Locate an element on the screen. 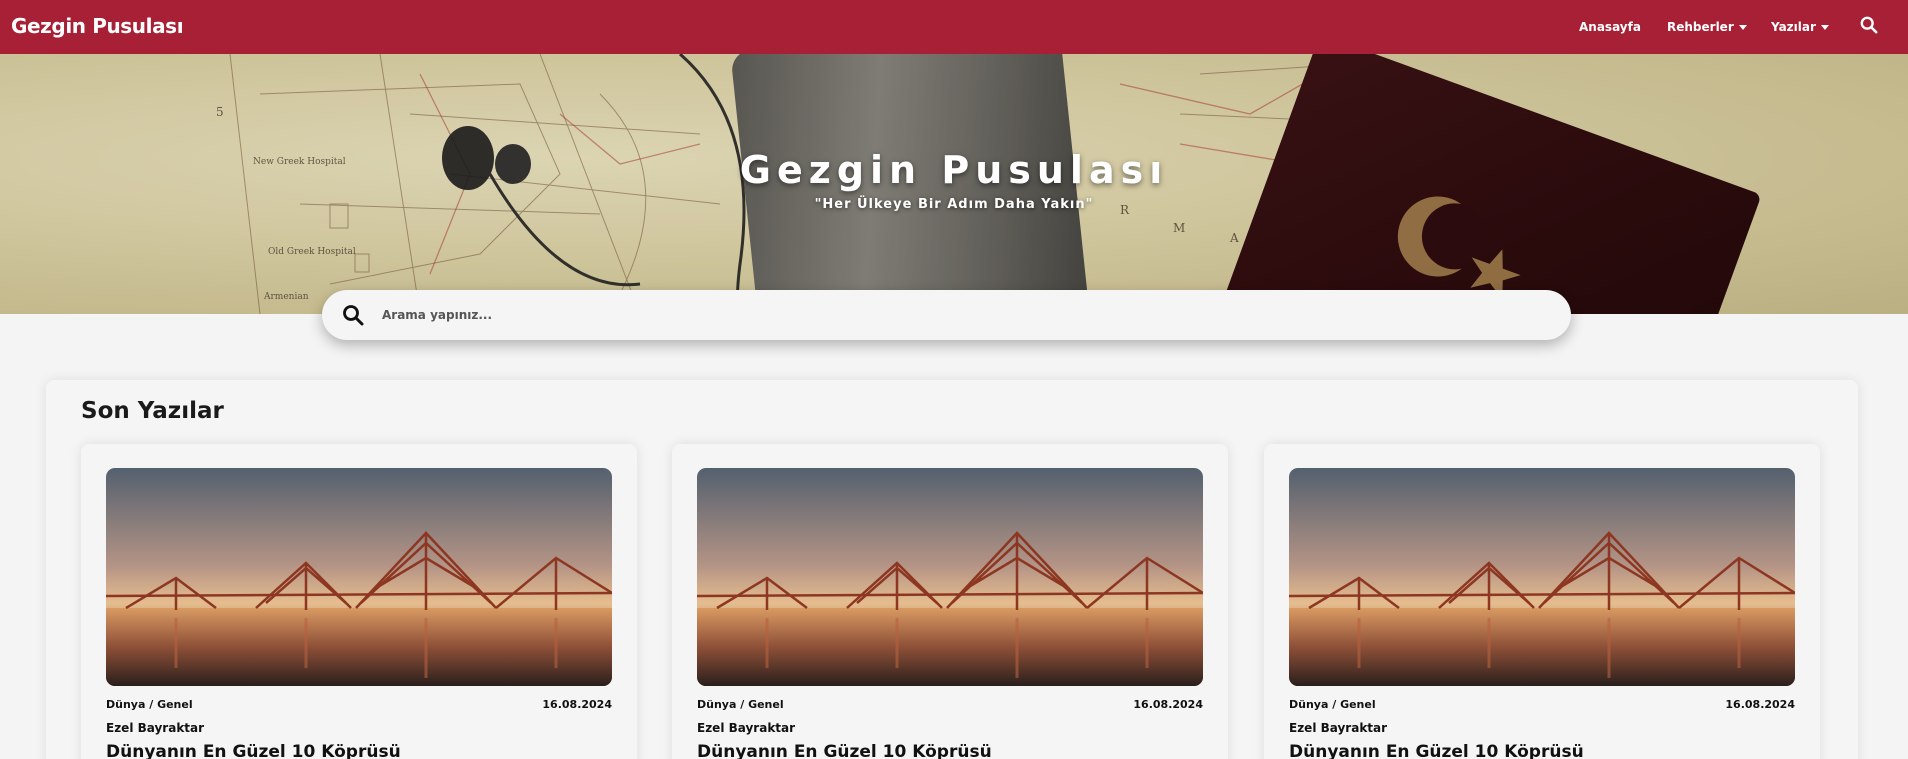 Image resolution: width=1908 pixels, height=759 pixels. brand-logo: Gezgin Pusulası is located at coordinates (97, 26).